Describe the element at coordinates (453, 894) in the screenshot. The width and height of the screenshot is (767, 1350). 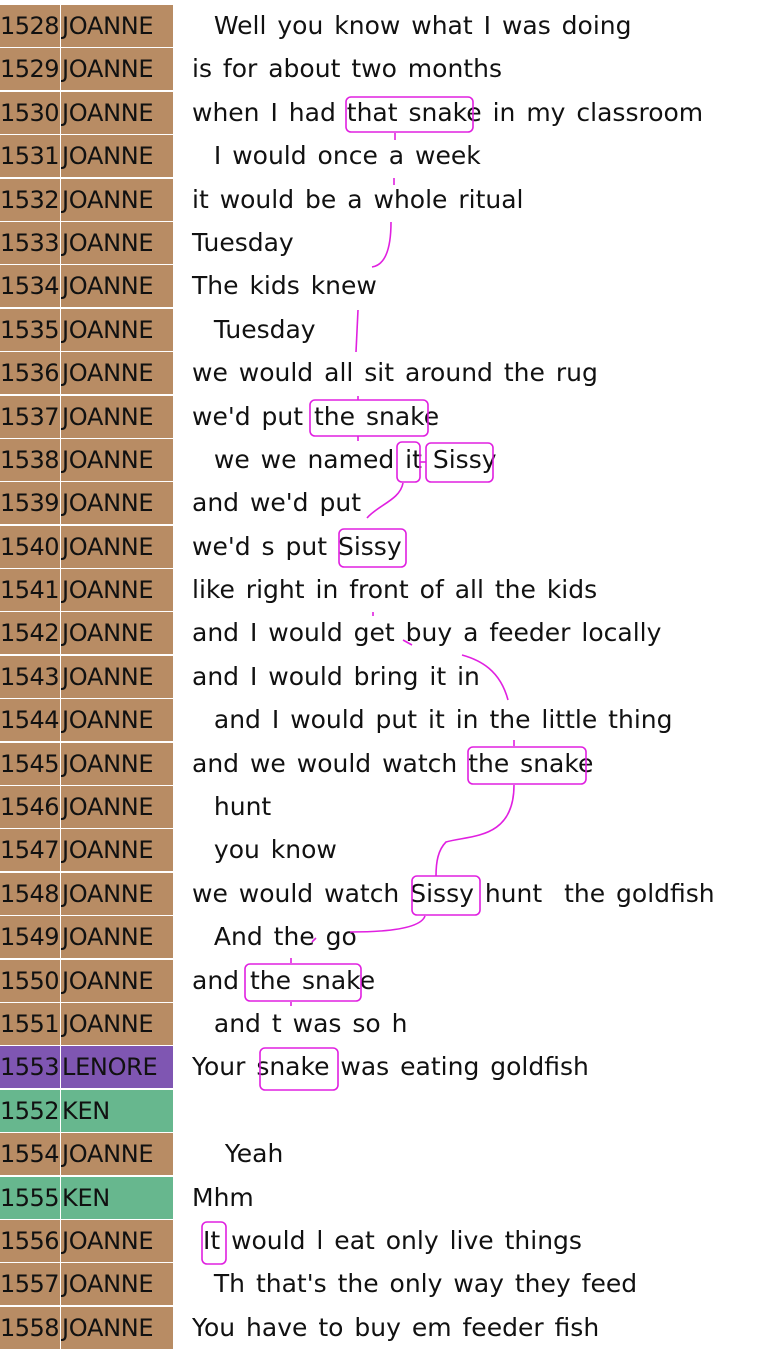
I see `utterance-text: we would watch Sissy hunt the goldfish` at that location.